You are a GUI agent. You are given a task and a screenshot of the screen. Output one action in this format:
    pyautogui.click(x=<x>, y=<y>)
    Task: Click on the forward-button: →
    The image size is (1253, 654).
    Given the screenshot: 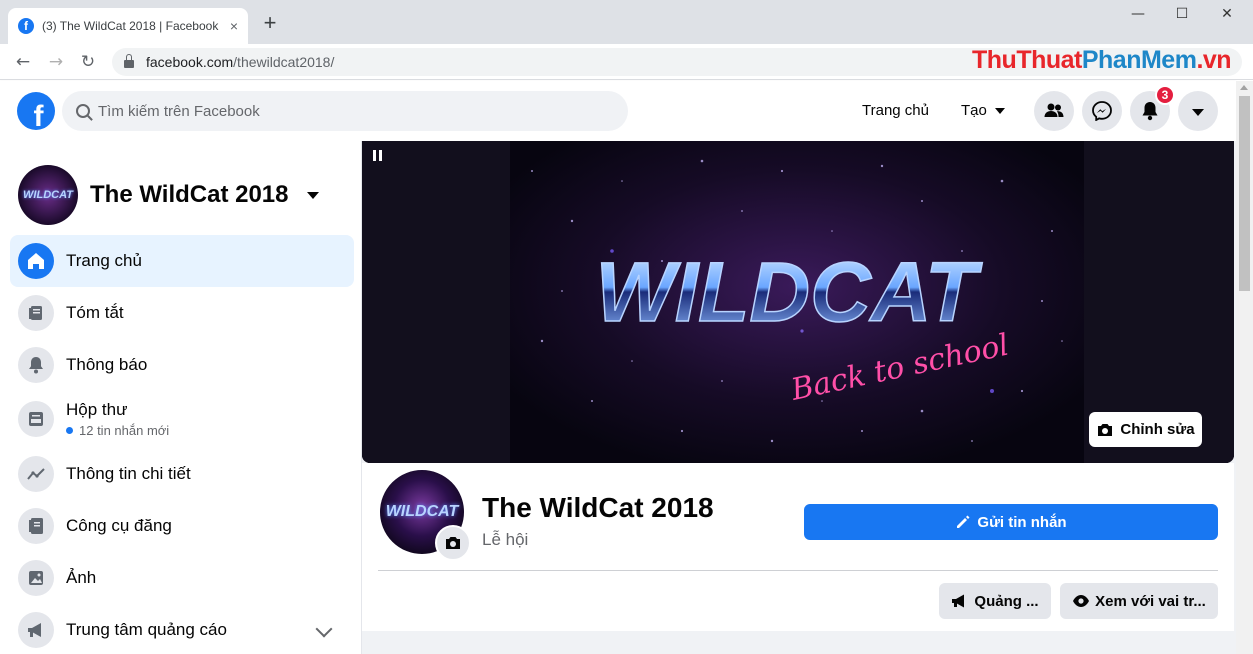 What is the action you would take?
    pyautogui.click(x=56, y=62)
    